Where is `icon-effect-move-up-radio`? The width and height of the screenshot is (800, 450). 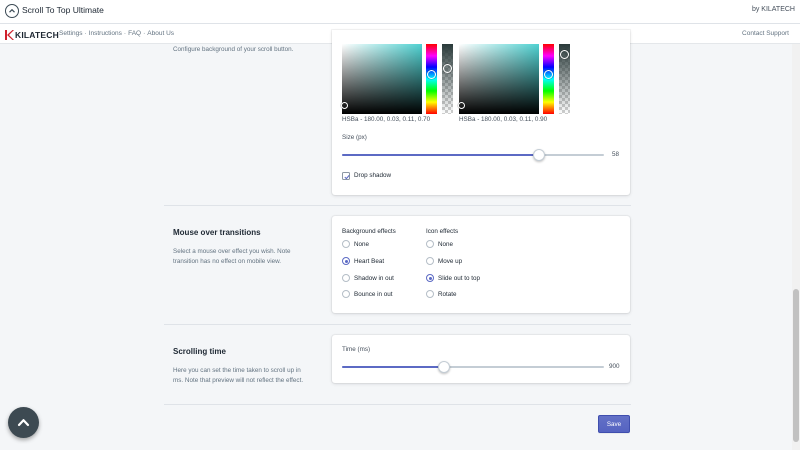 icon-effect-move-up-radio is located at coordinates (430, 261).